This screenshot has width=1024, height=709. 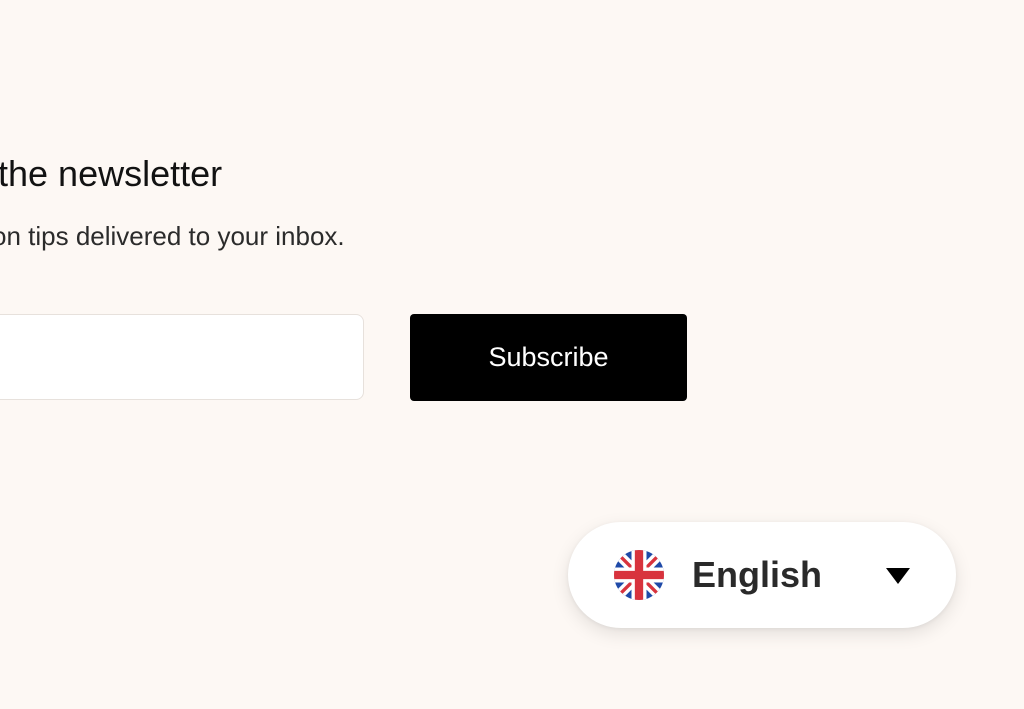 What do you see at coordinates (111, 173) in the screenshot?
I see `newsletter-title: the newsletter` at bounding box center [111, 173].